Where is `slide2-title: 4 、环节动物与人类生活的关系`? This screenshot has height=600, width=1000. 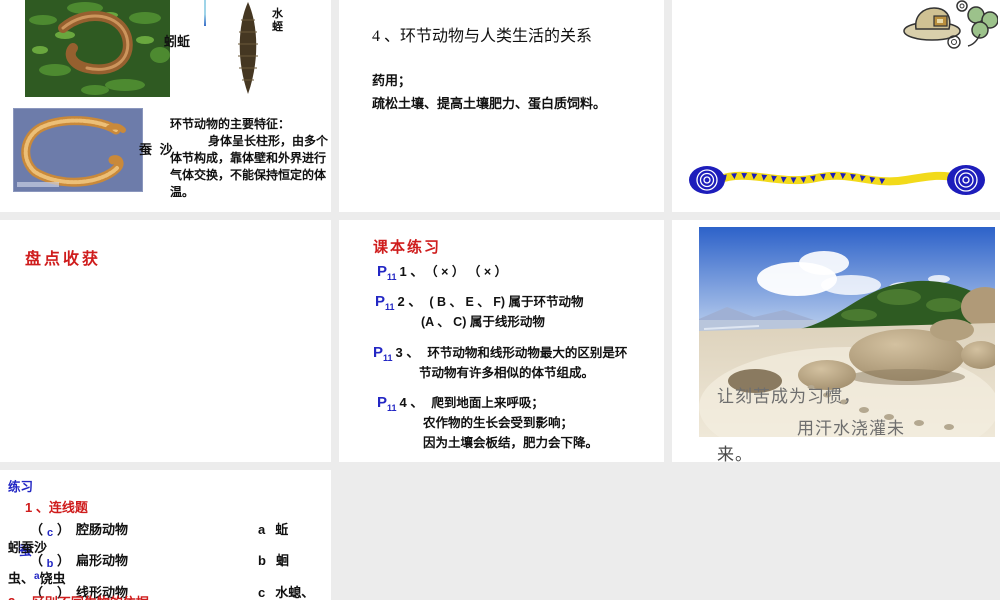
slide2-title: 4 、环节动物与人类生活的关系 is located at coordinates (482, 36).